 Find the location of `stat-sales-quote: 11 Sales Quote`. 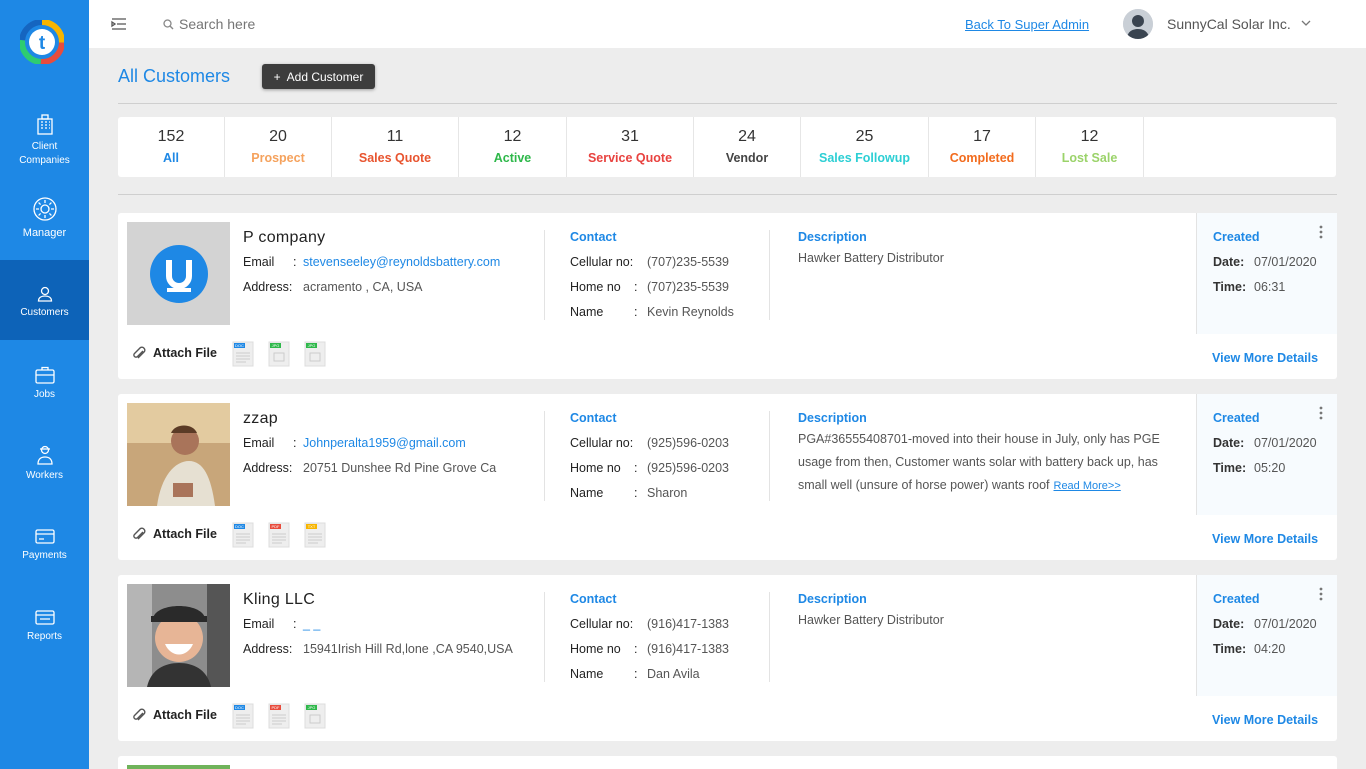

stat-sales-quote: 11 Sales Quote is located at coordinates (395, 147).